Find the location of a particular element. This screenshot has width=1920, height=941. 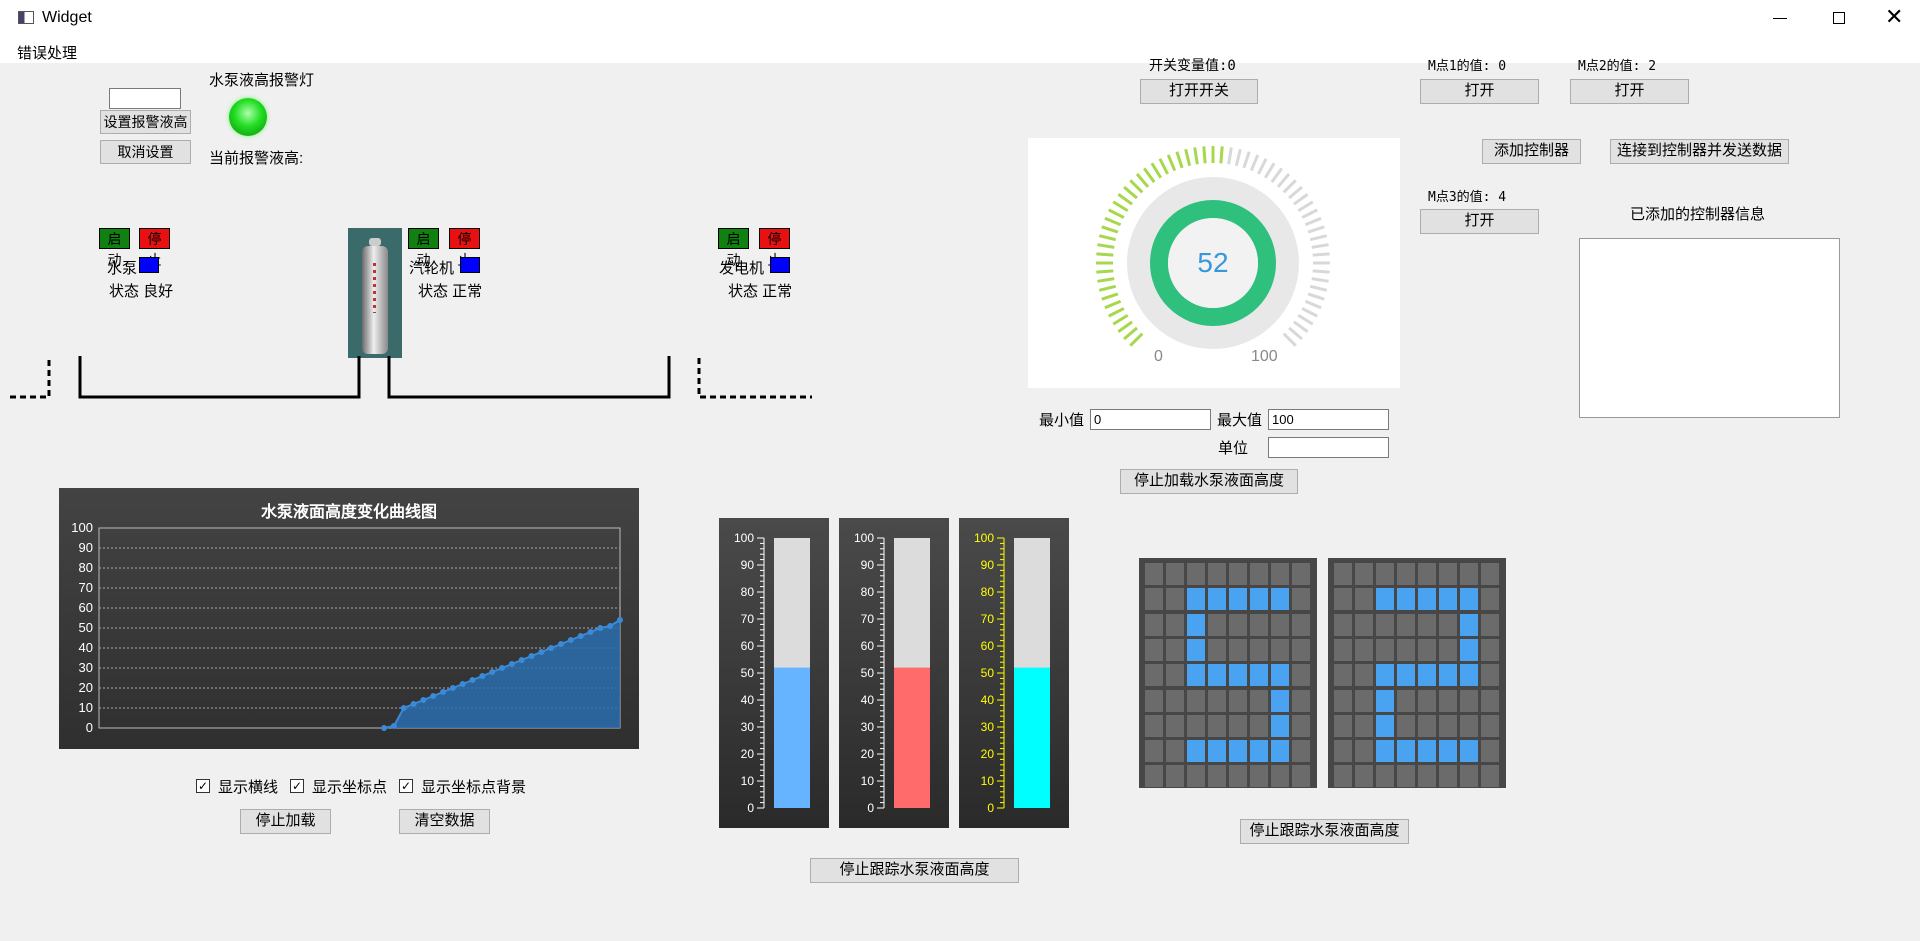

thermometer-tick-label: 100 is located at coordinates (864, 538).